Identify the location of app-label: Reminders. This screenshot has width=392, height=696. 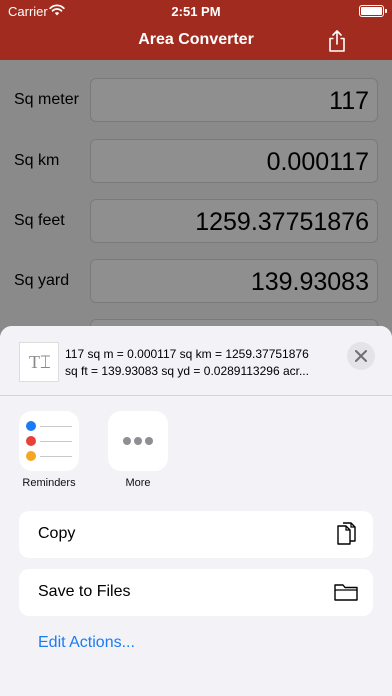
(49, 483).